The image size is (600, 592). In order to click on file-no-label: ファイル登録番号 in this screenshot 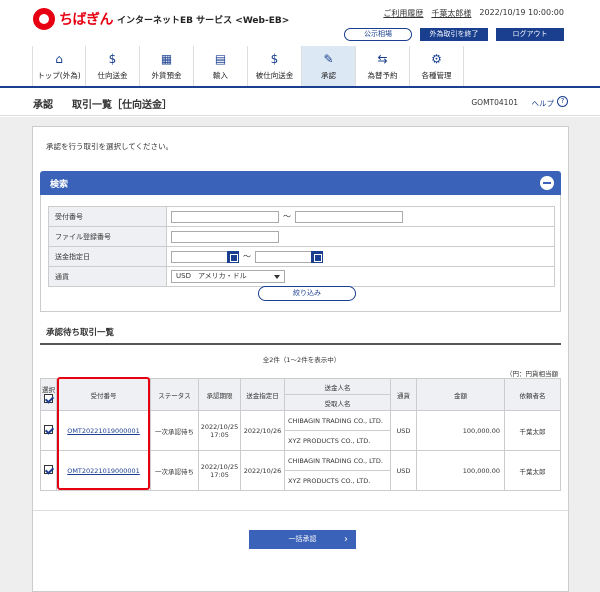, I will do `click(107, 236)`.